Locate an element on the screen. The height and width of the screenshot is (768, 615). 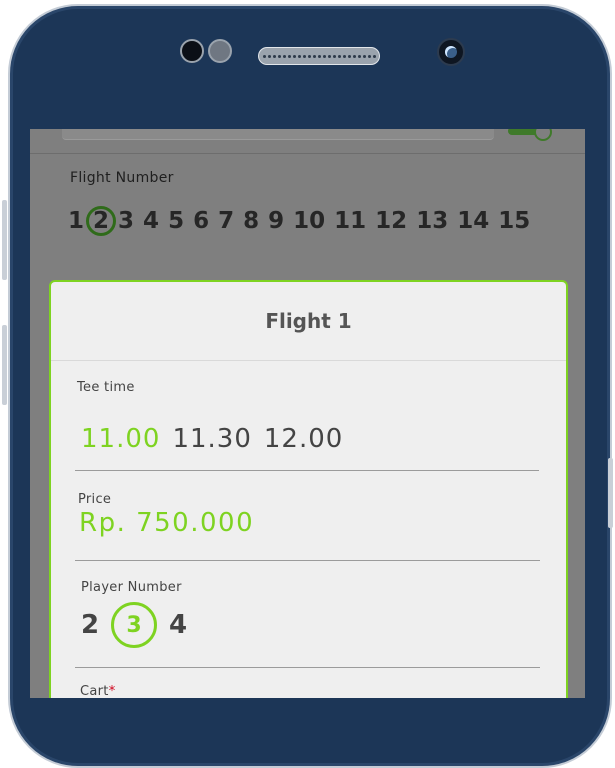
flight-number-option: 2 is located at coordinates (101, 221).